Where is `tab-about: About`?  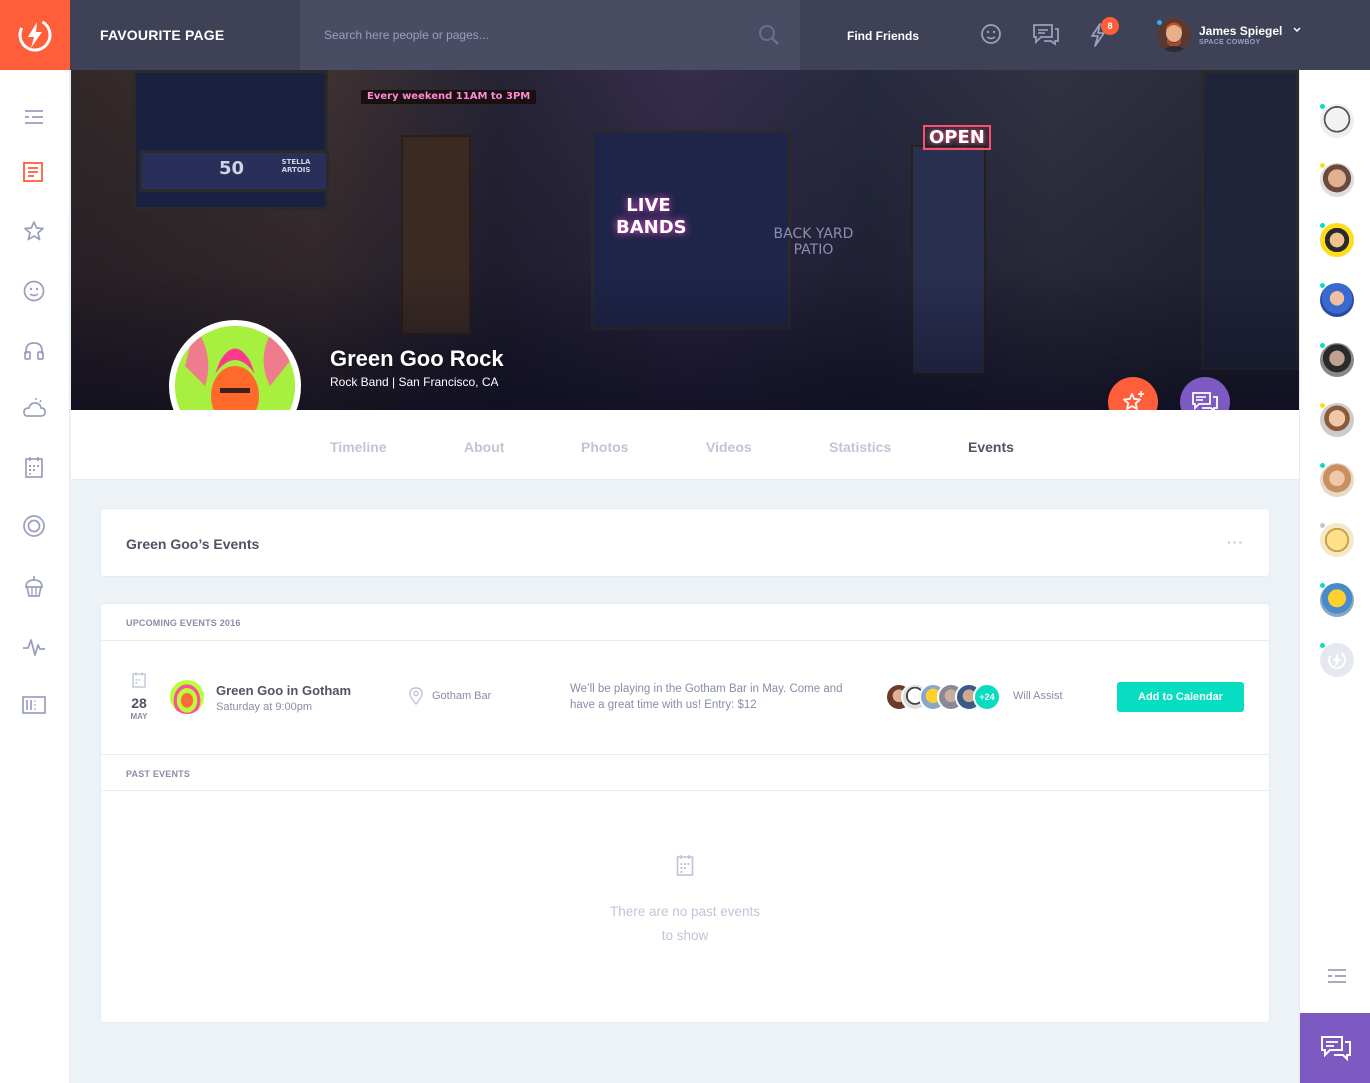
tab-about: About is located at coordinates (484, 447).